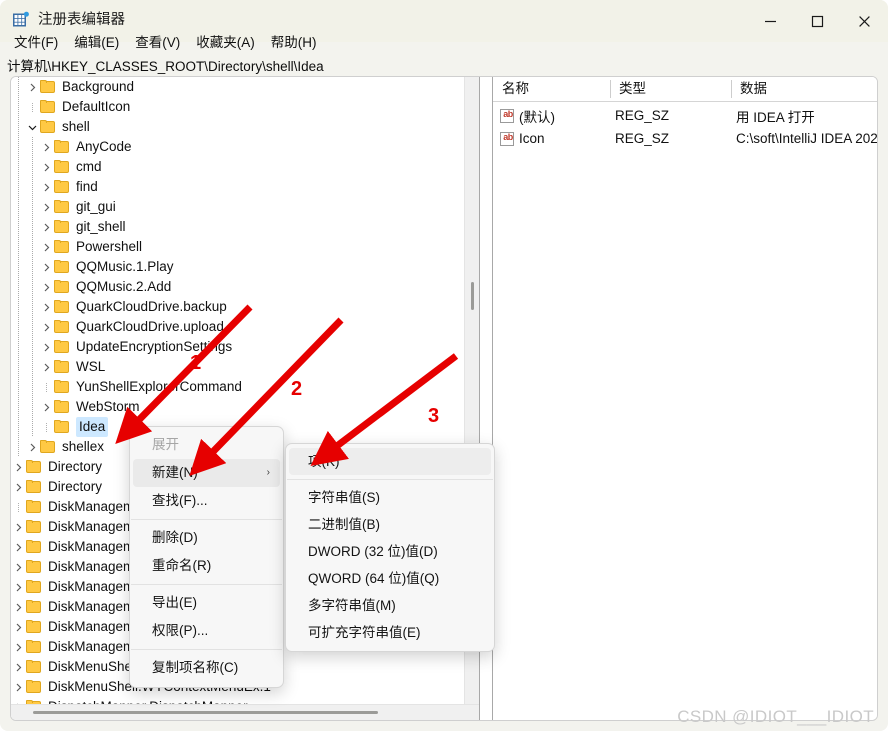  Describe the element at coordinates (237, 207) in the screenshot. I see `tree-item-6: git_gui` at that location.